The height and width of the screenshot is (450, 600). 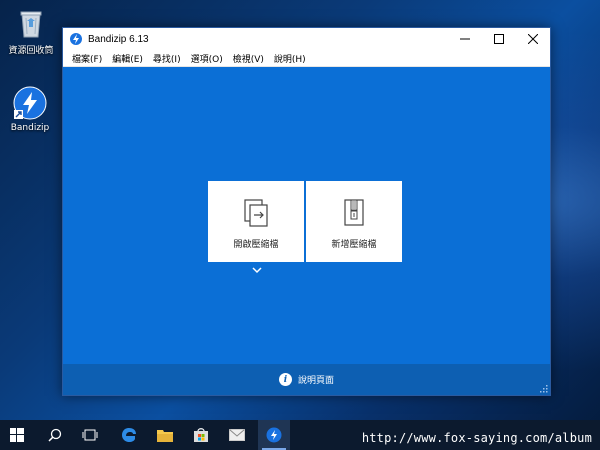 I want to click on help-page-link: 說明頁面, so click(x=316, y=379).